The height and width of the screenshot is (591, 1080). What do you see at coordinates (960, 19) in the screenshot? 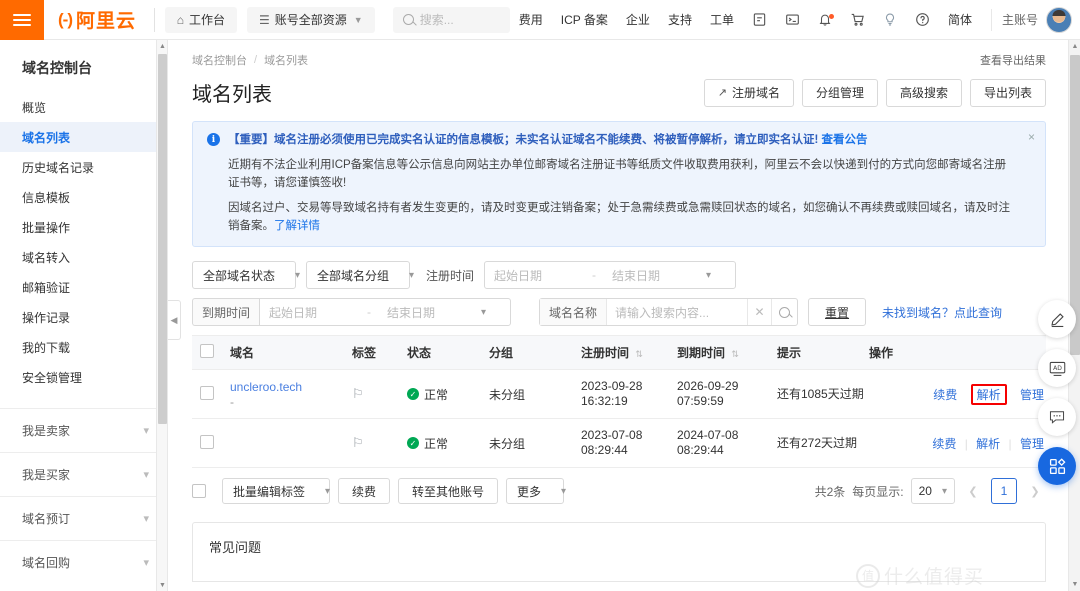
I see `language-switch: 简体` at bounding box center [960, 19].